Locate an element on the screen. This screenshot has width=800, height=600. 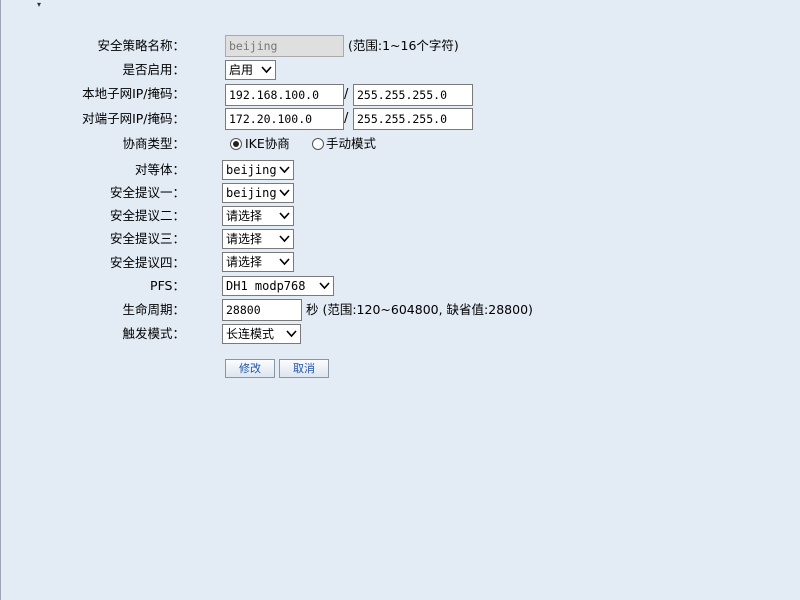
policy-name-hint: (范围:1~16个字符) is located at coordinates (403, 45).